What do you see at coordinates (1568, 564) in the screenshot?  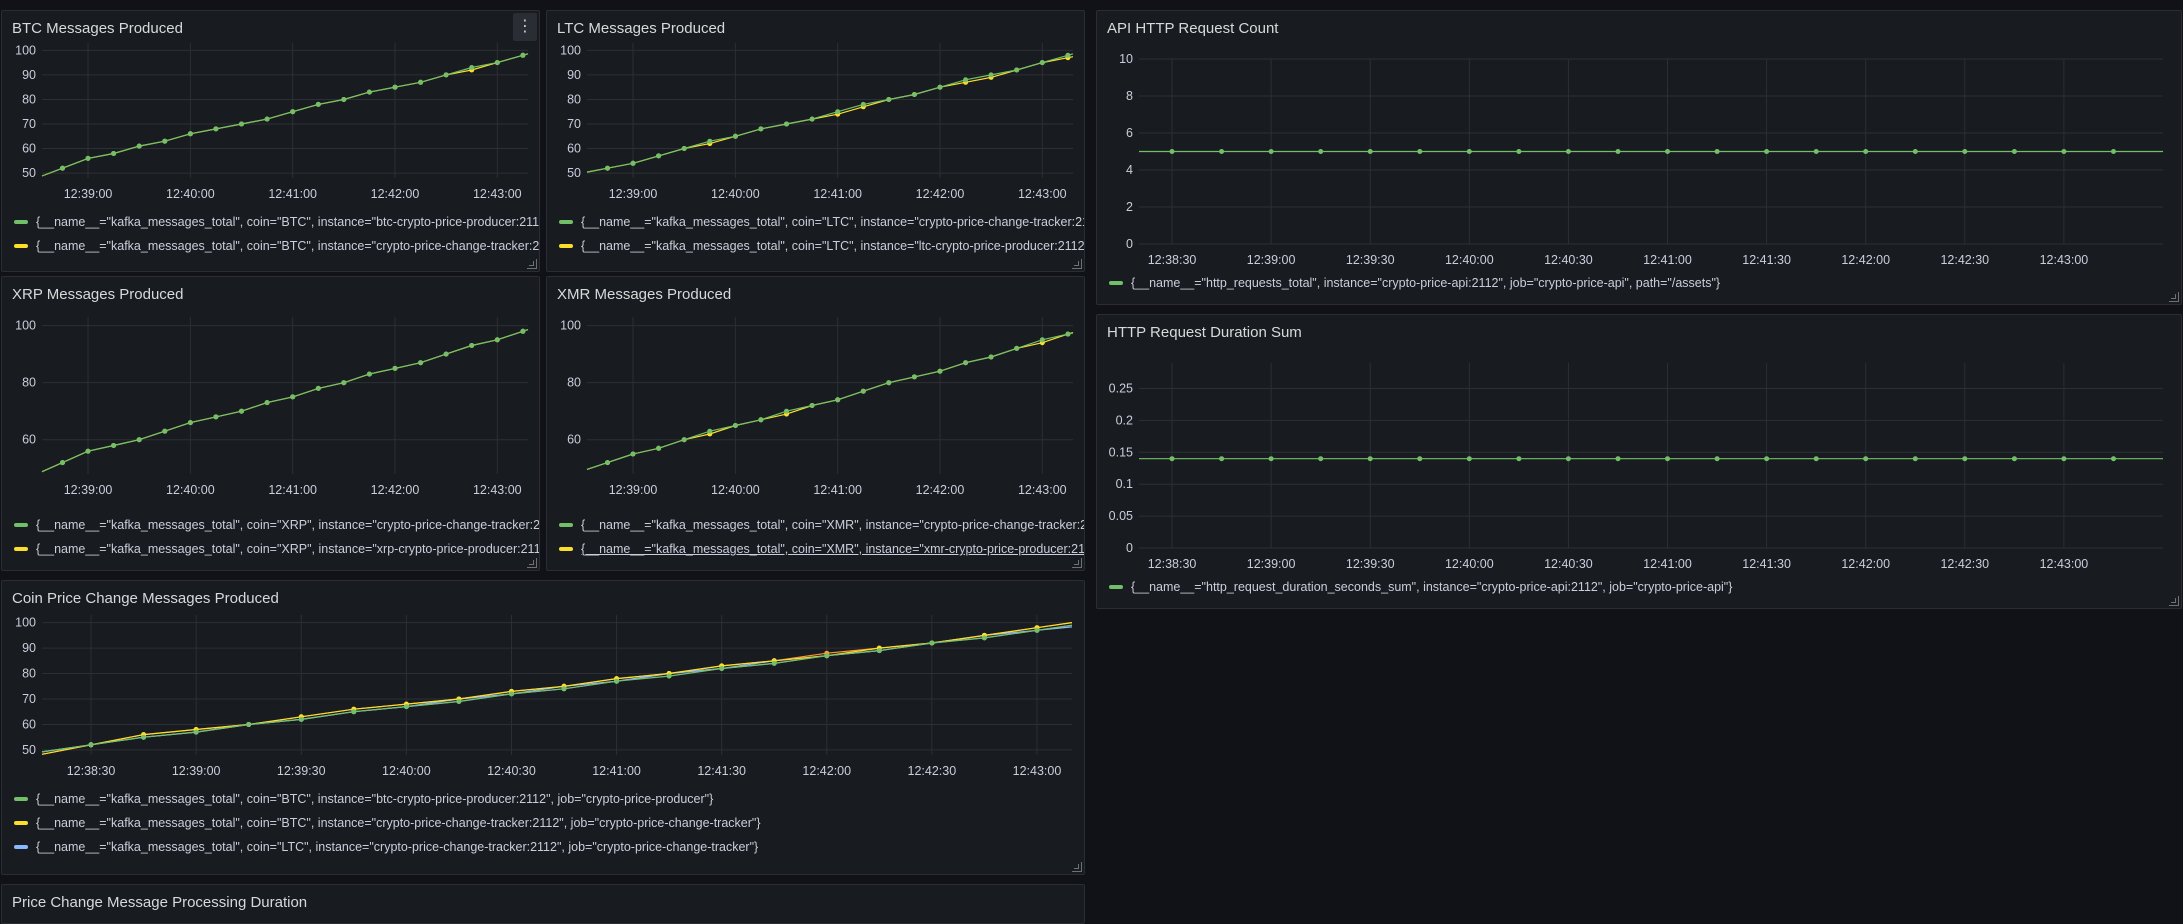 I see `x-tick-label: 12:40:30` at bounding box center [1568, 564].